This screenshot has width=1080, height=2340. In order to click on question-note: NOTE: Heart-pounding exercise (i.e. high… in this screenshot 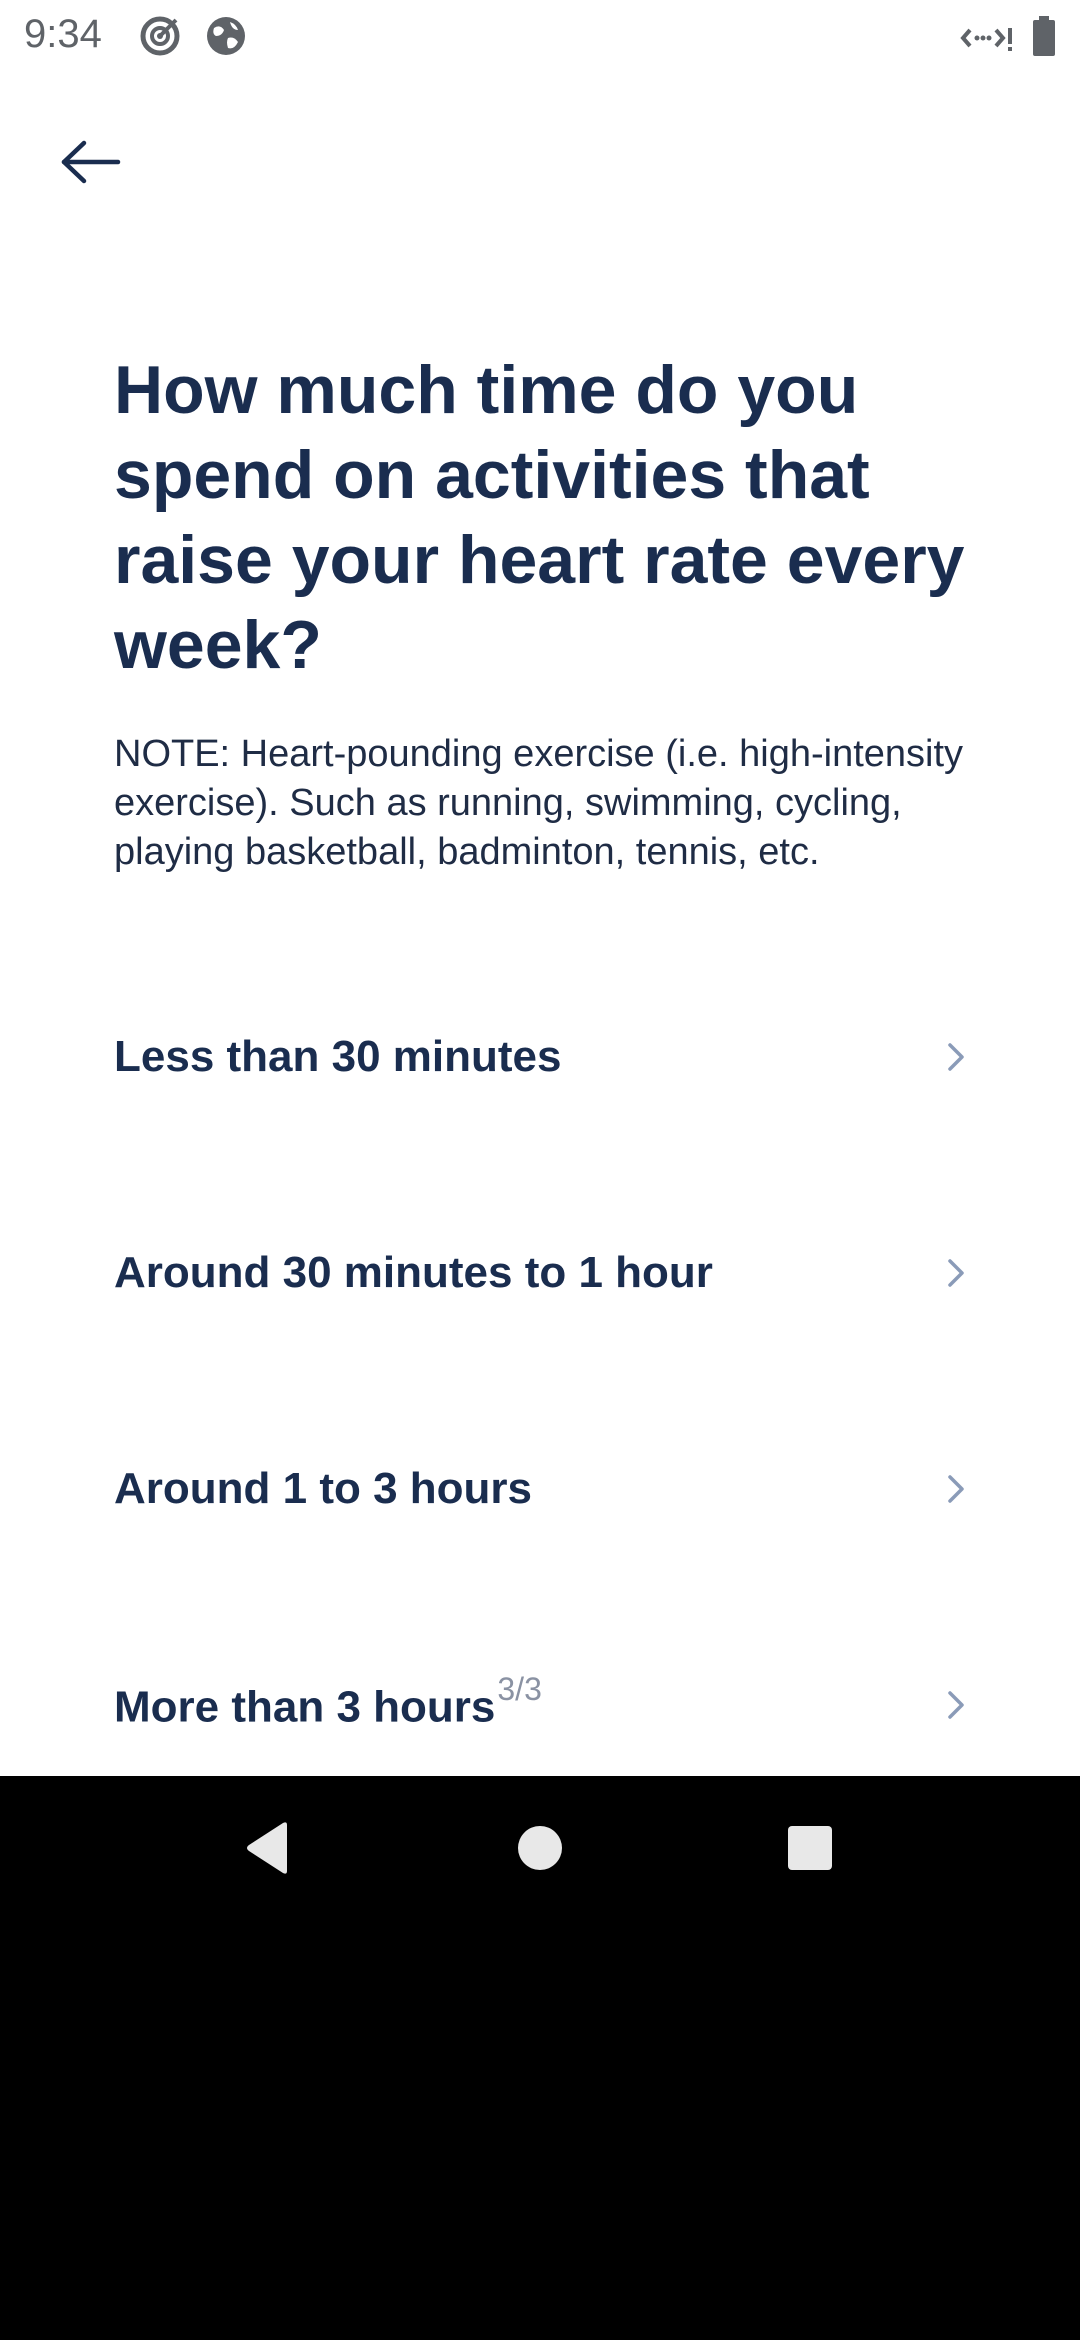, I will do `click(539, 803)`.